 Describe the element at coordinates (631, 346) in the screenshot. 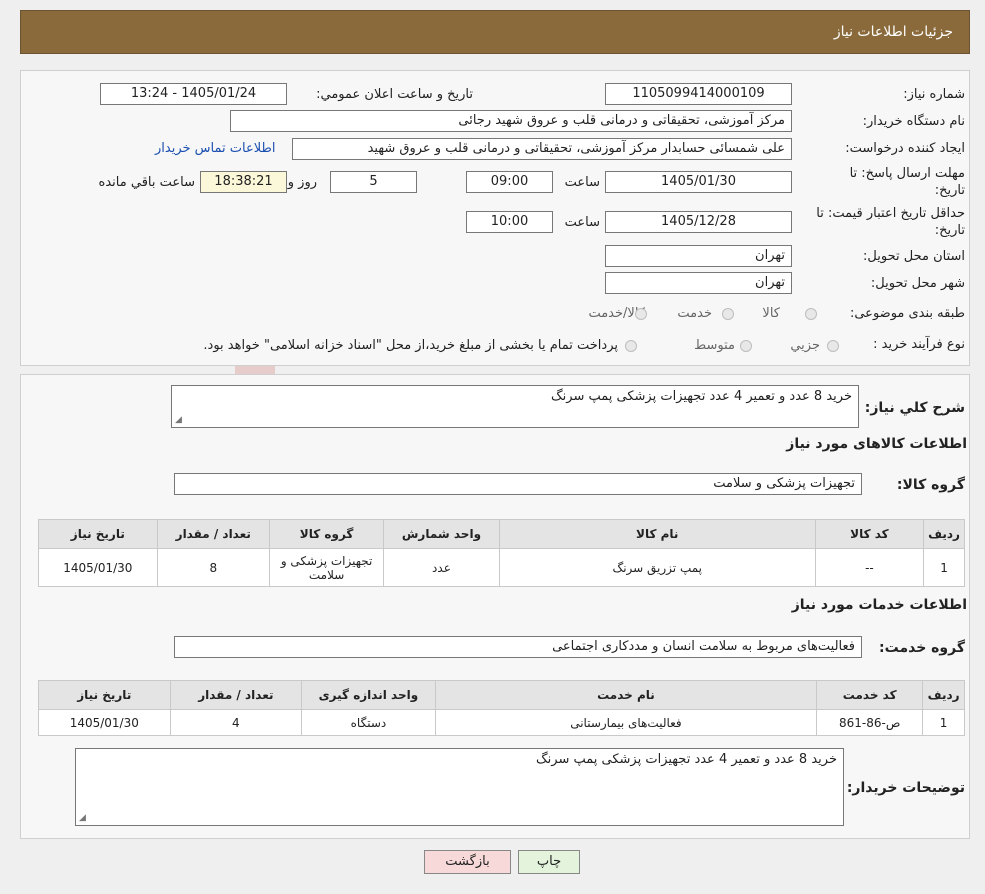

I see `treasury-note-radio` at that location.